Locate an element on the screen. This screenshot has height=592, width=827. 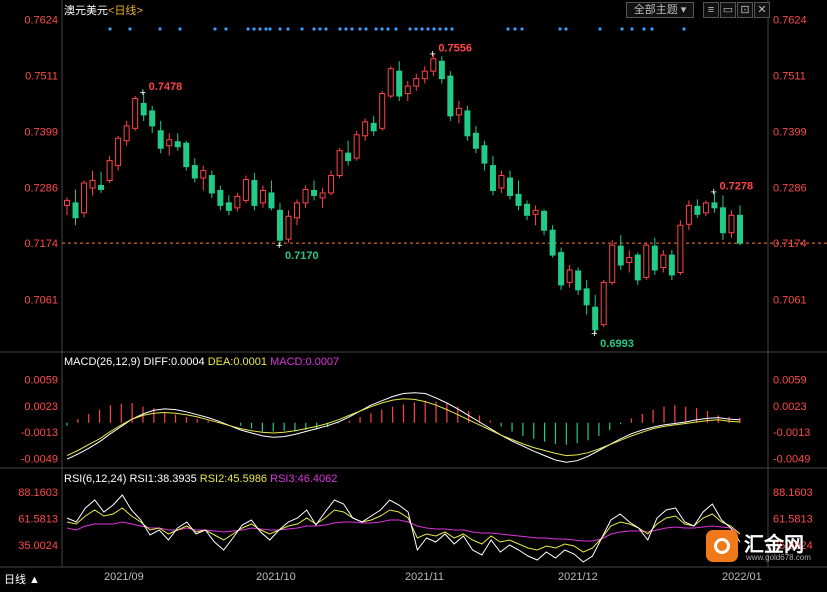
x-tick-label: 2021/10 is located at coordinates (276, 577).